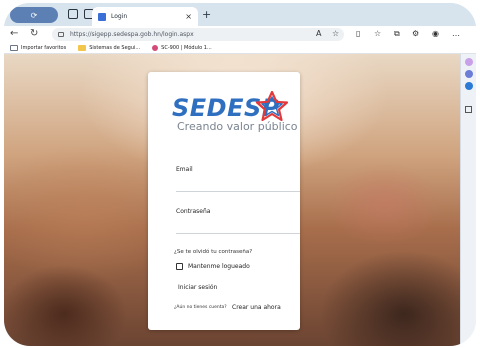 The height and width of the screenshot is (348, 480). What do you see at coordinates (188, 16) in the screenshot?
I see `tab-close-icon: ×` at bounding box center [188, 16].